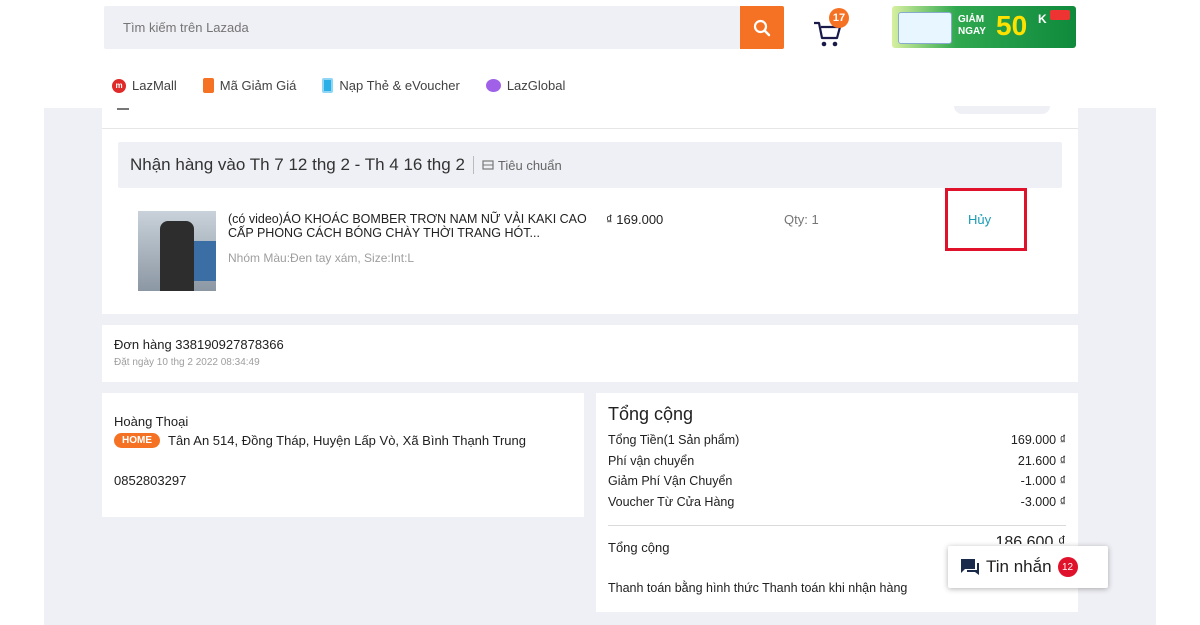 This screenshot has width=1200, height=625. I want to click on jacket-figure, so click(177, 256).